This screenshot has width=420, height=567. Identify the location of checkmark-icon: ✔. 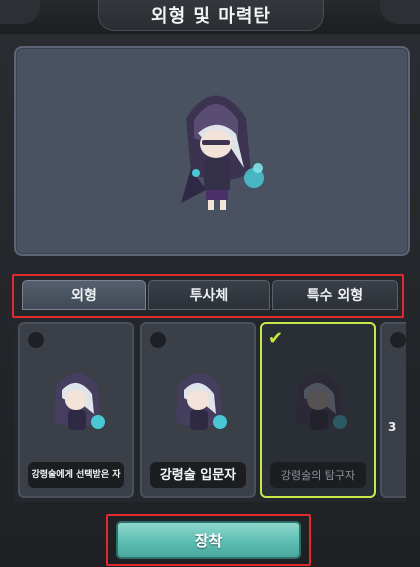
(276, 338).